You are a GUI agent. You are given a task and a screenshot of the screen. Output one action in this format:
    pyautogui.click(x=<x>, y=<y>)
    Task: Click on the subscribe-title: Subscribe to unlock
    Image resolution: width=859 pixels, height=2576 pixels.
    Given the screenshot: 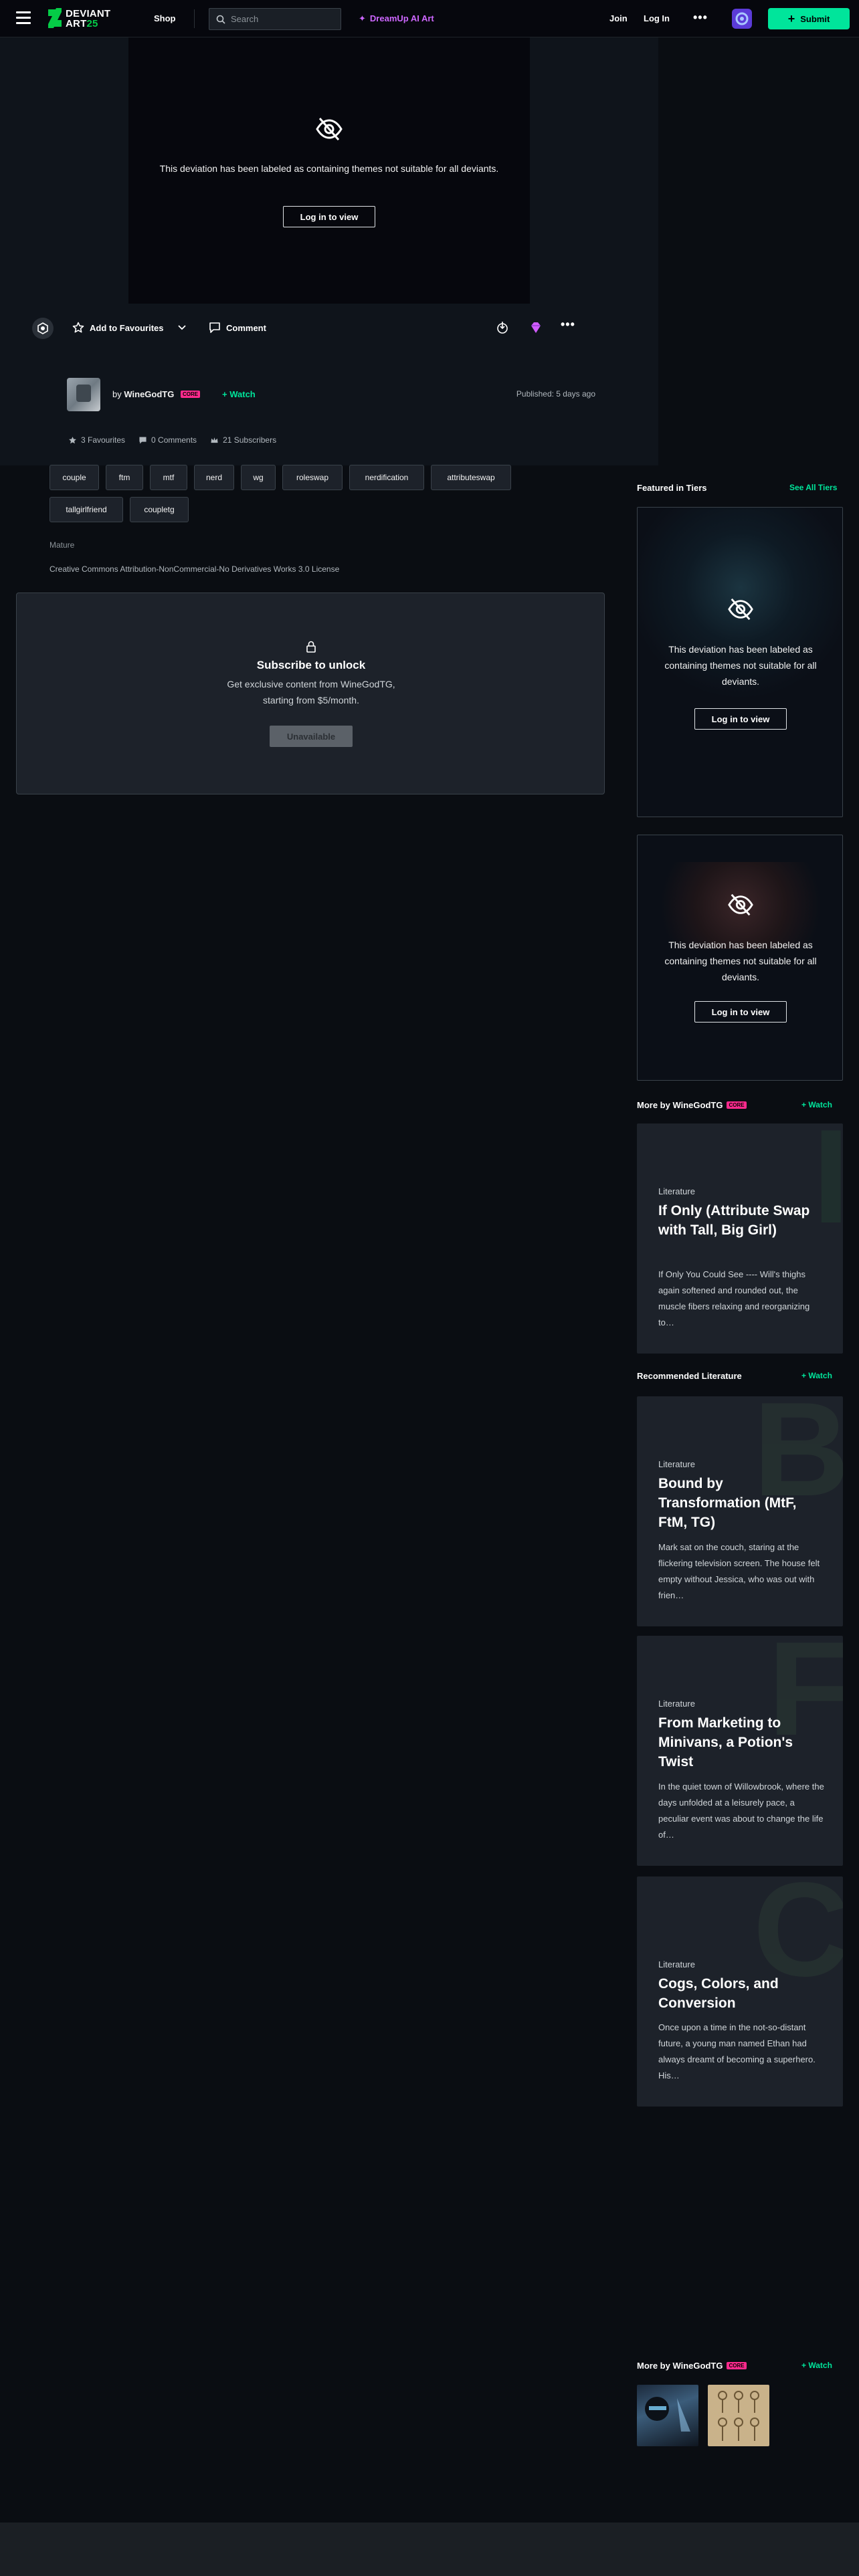 What is the action you would take?
    pyautogui.click(x=311, y=665)
    